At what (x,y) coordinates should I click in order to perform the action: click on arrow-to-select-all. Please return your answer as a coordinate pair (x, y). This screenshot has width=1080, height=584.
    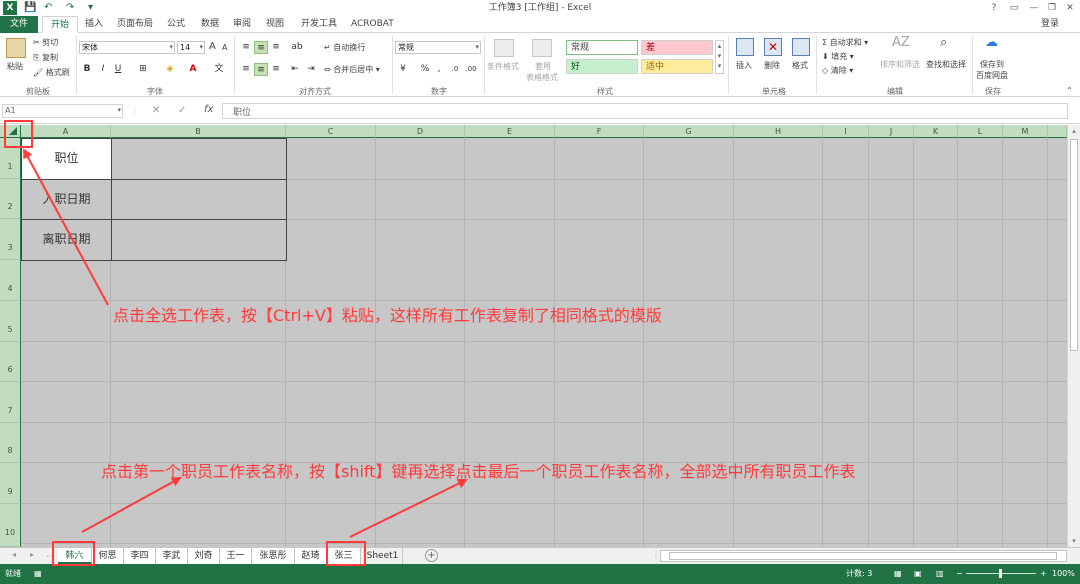
    Looking at the image, I should click on (66, 227).